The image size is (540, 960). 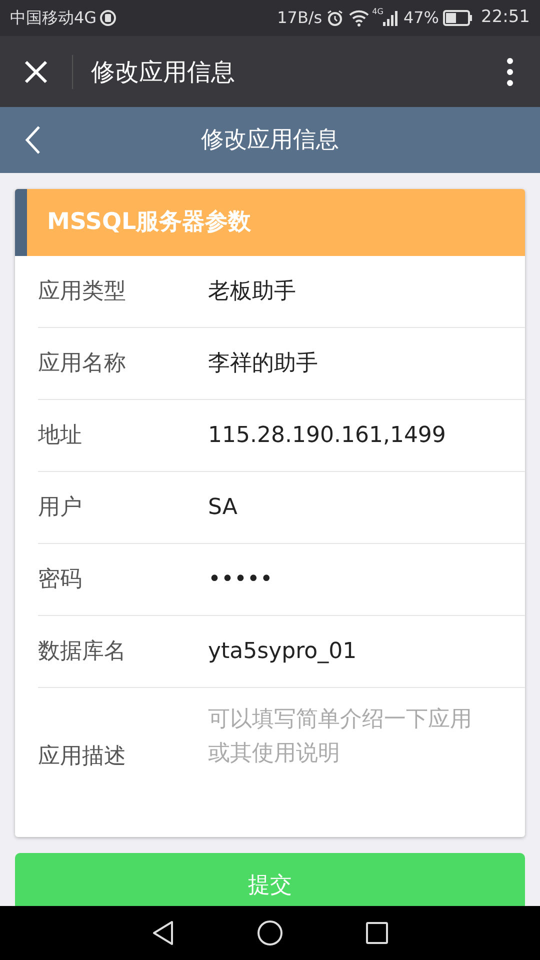 What do you see at coordinates (335, 18) in the screenshot?
I see `alarm-icon` at bounding box center [335, 18].